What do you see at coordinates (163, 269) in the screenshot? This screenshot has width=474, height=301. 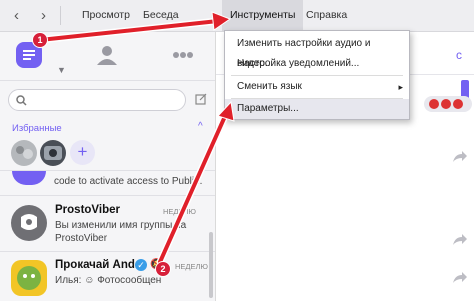 I see `annotation-badge-2: 2` at bounding box center [163, 269].